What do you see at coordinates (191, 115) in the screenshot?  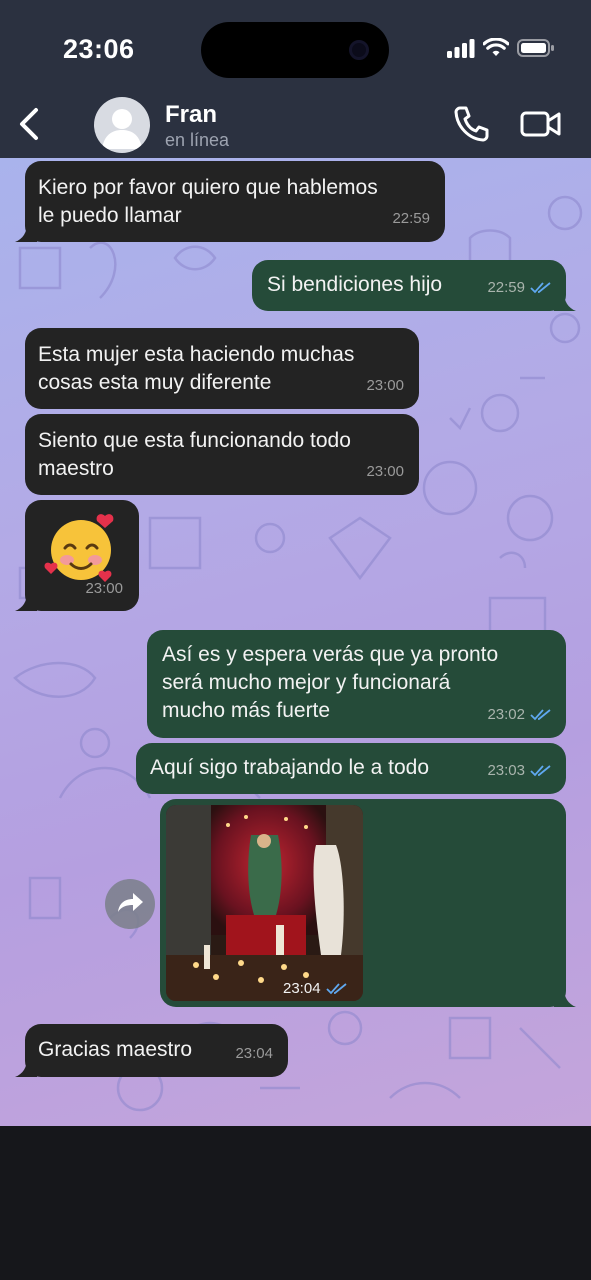 I see `contact-name: Fran` at bounding box center [191, 115].